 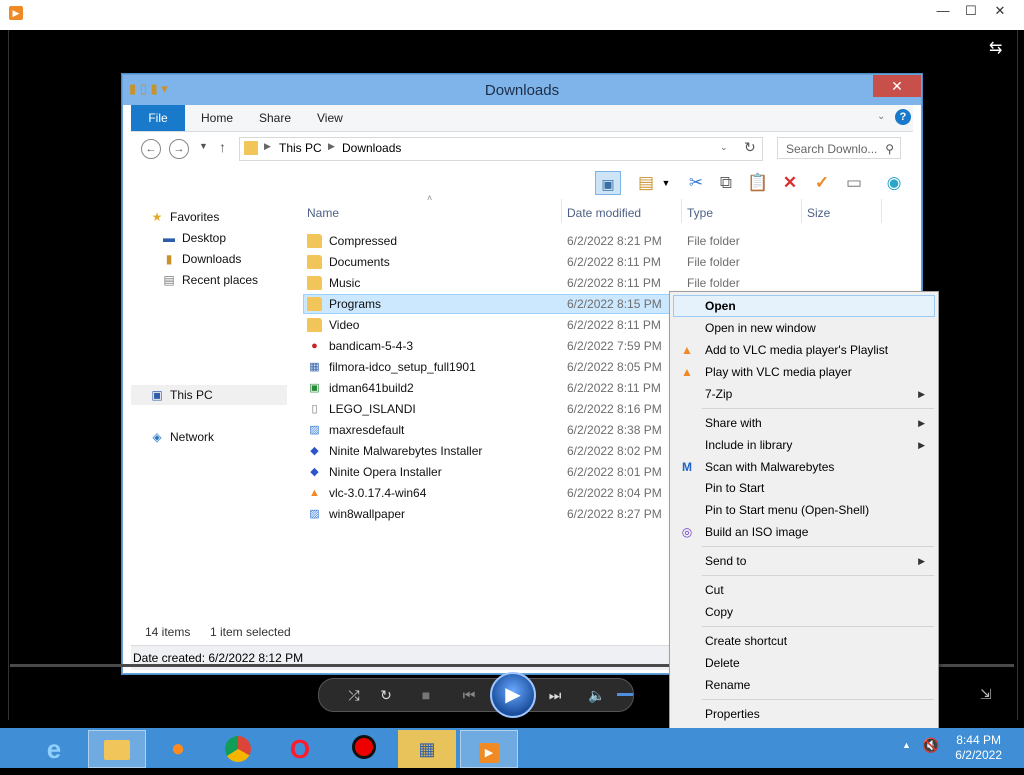 I want to click on recent-locations-icon: ▼, so click(x=203, y=146).